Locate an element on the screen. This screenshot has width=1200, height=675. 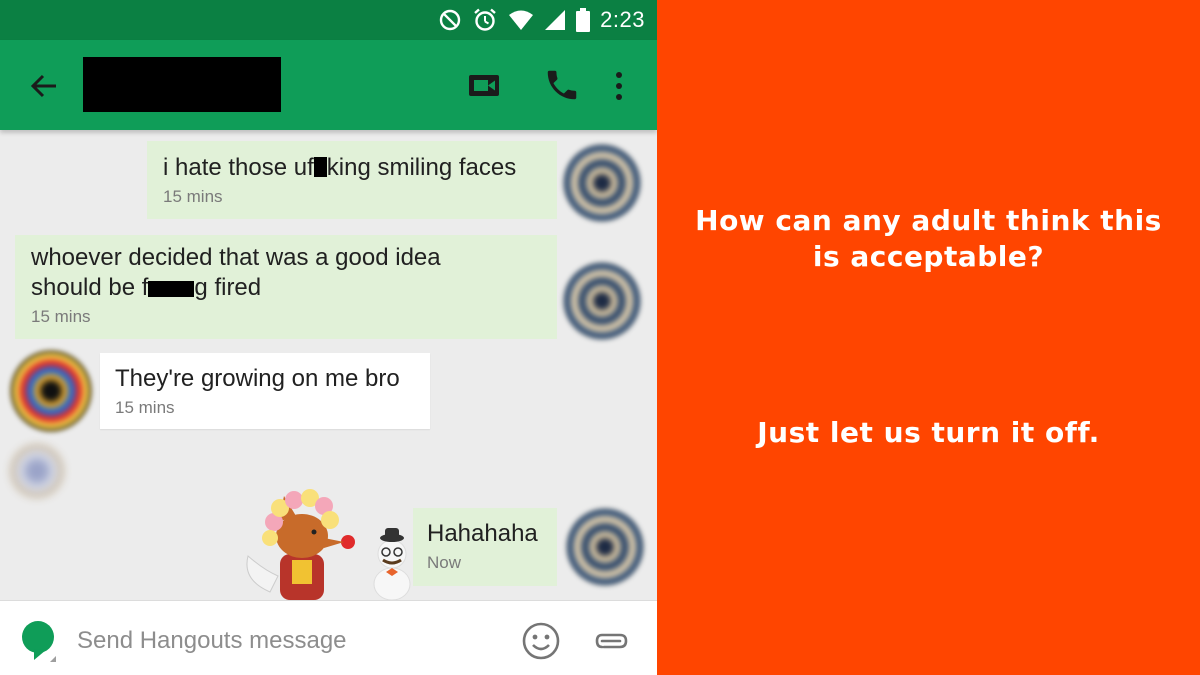
status-time: 2:23 is located at coordinates (622, 19).